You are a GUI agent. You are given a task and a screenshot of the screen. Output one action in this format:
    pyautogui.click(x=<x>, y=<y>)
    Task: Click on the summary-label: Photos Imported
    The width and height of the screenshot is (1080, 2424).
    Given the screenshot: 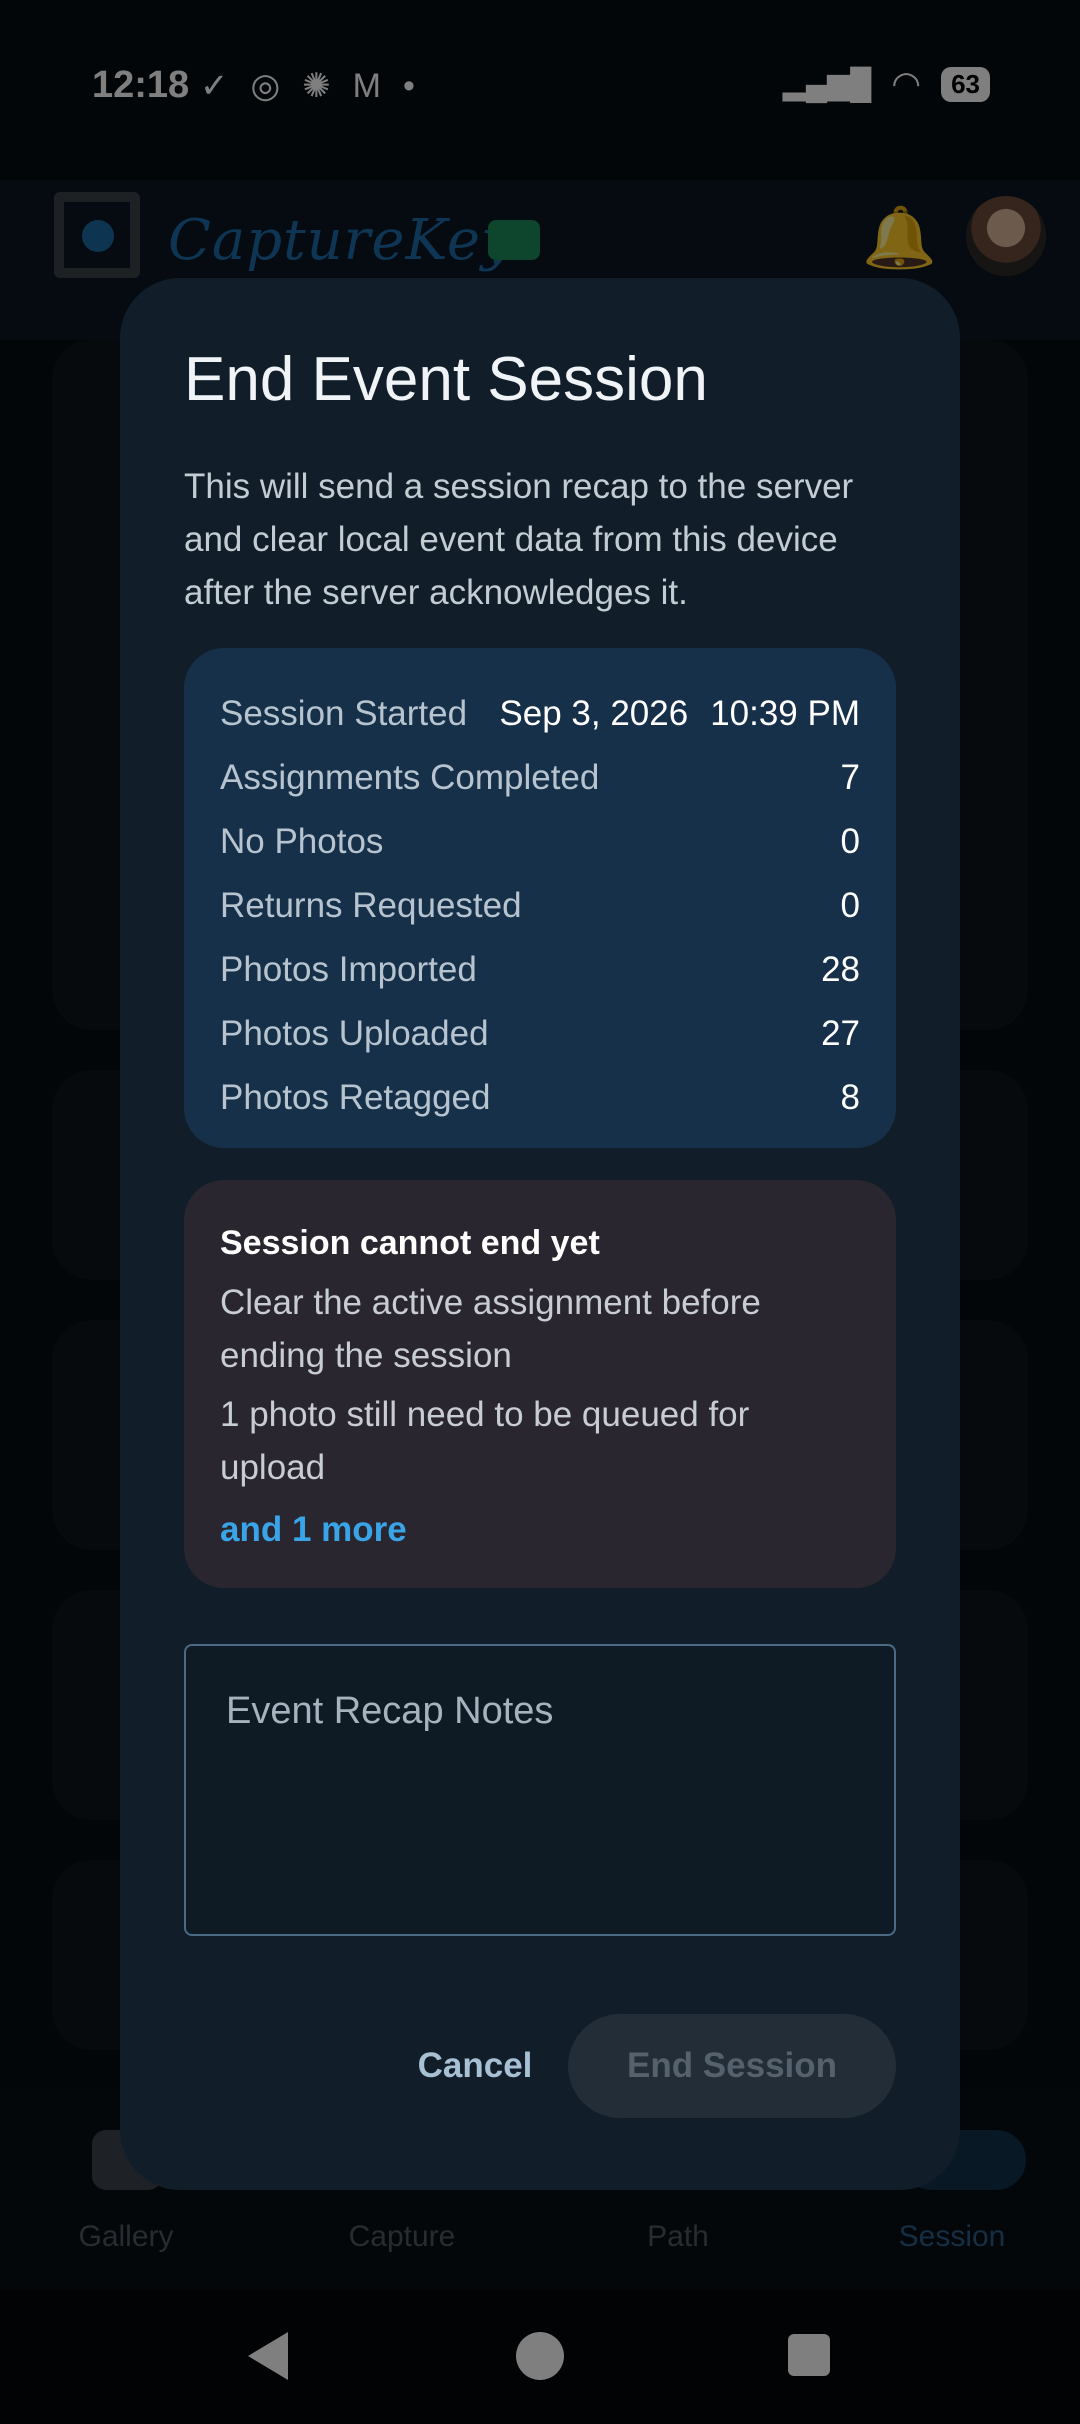 What is the action you would take?
    pyautogui.click(x=348, y=969)
    